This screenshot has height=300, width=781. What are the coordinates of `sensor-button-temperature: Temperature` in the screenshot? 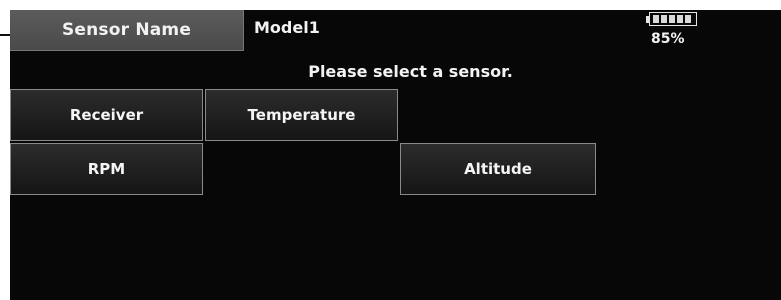 It's located at (301, 115).